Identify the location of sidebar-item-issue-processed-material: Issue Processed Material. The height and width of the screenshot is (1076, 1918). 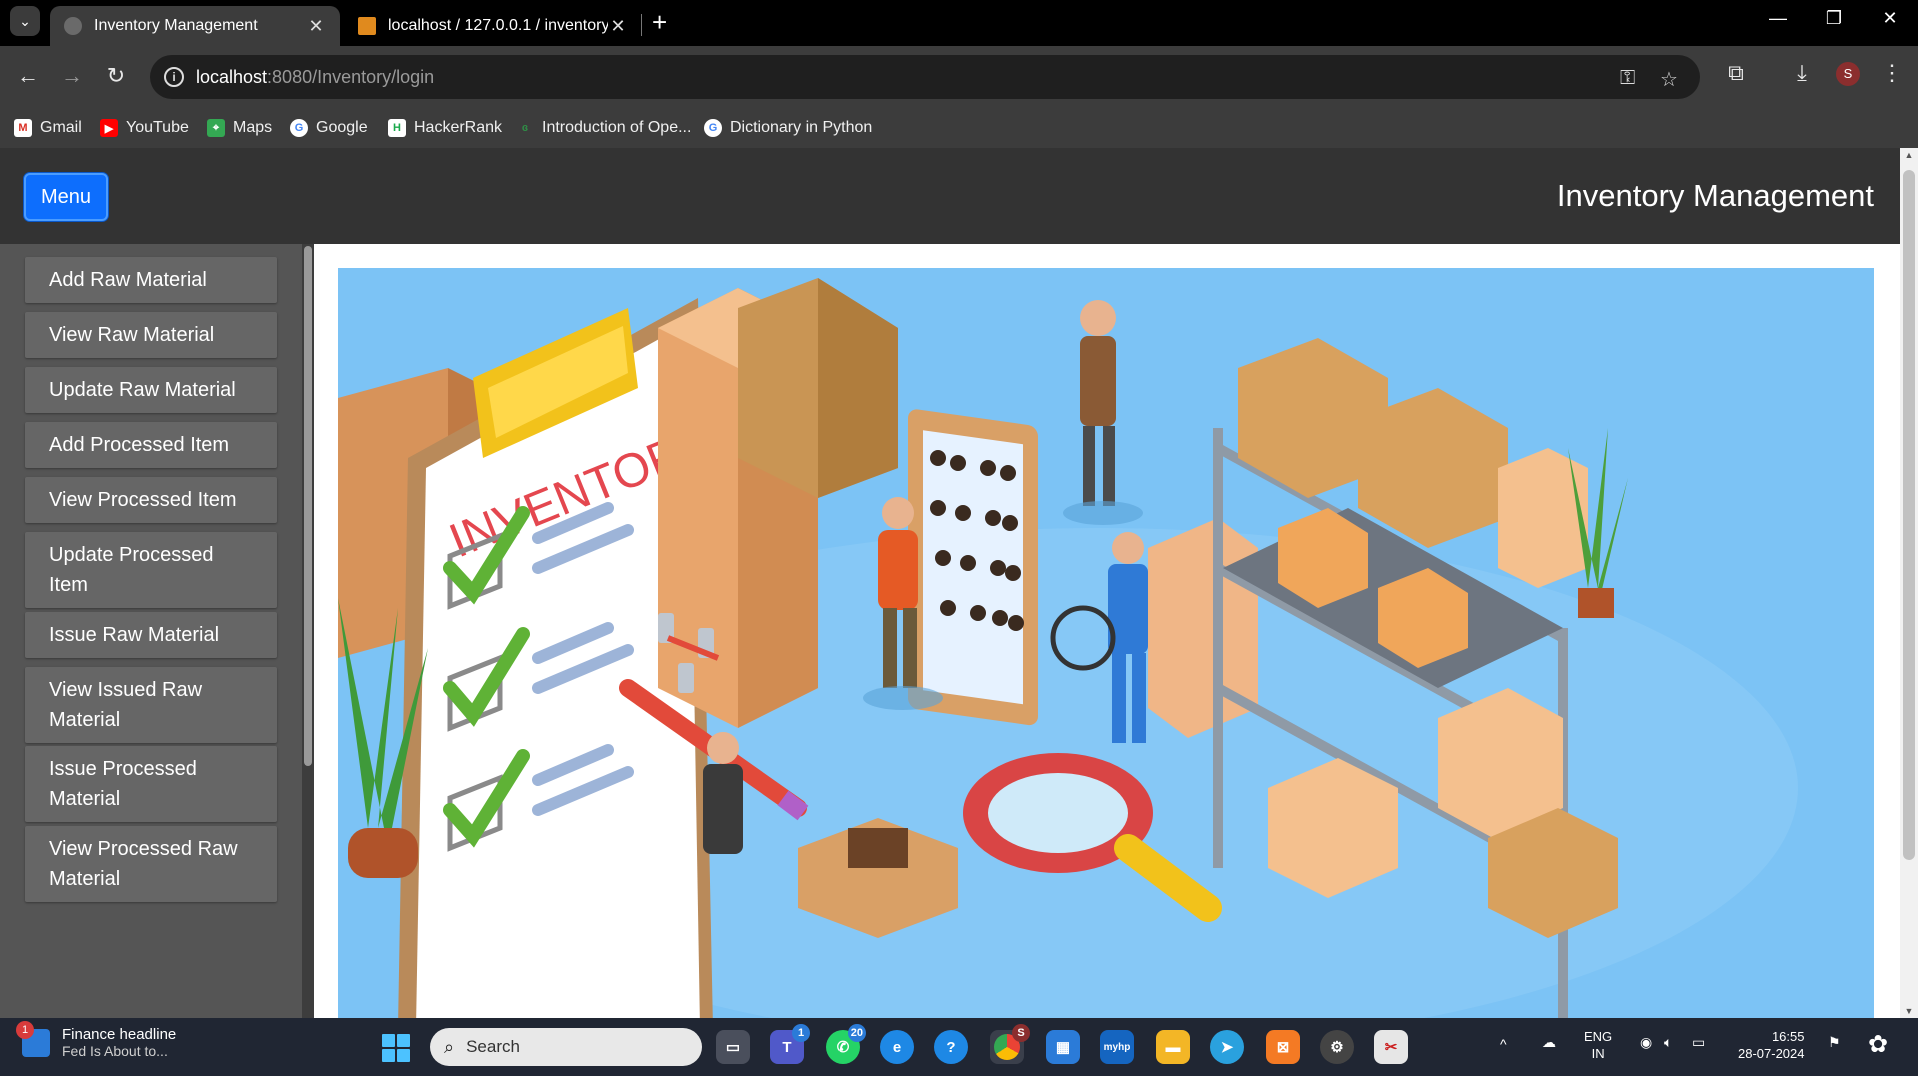
(151, 784).